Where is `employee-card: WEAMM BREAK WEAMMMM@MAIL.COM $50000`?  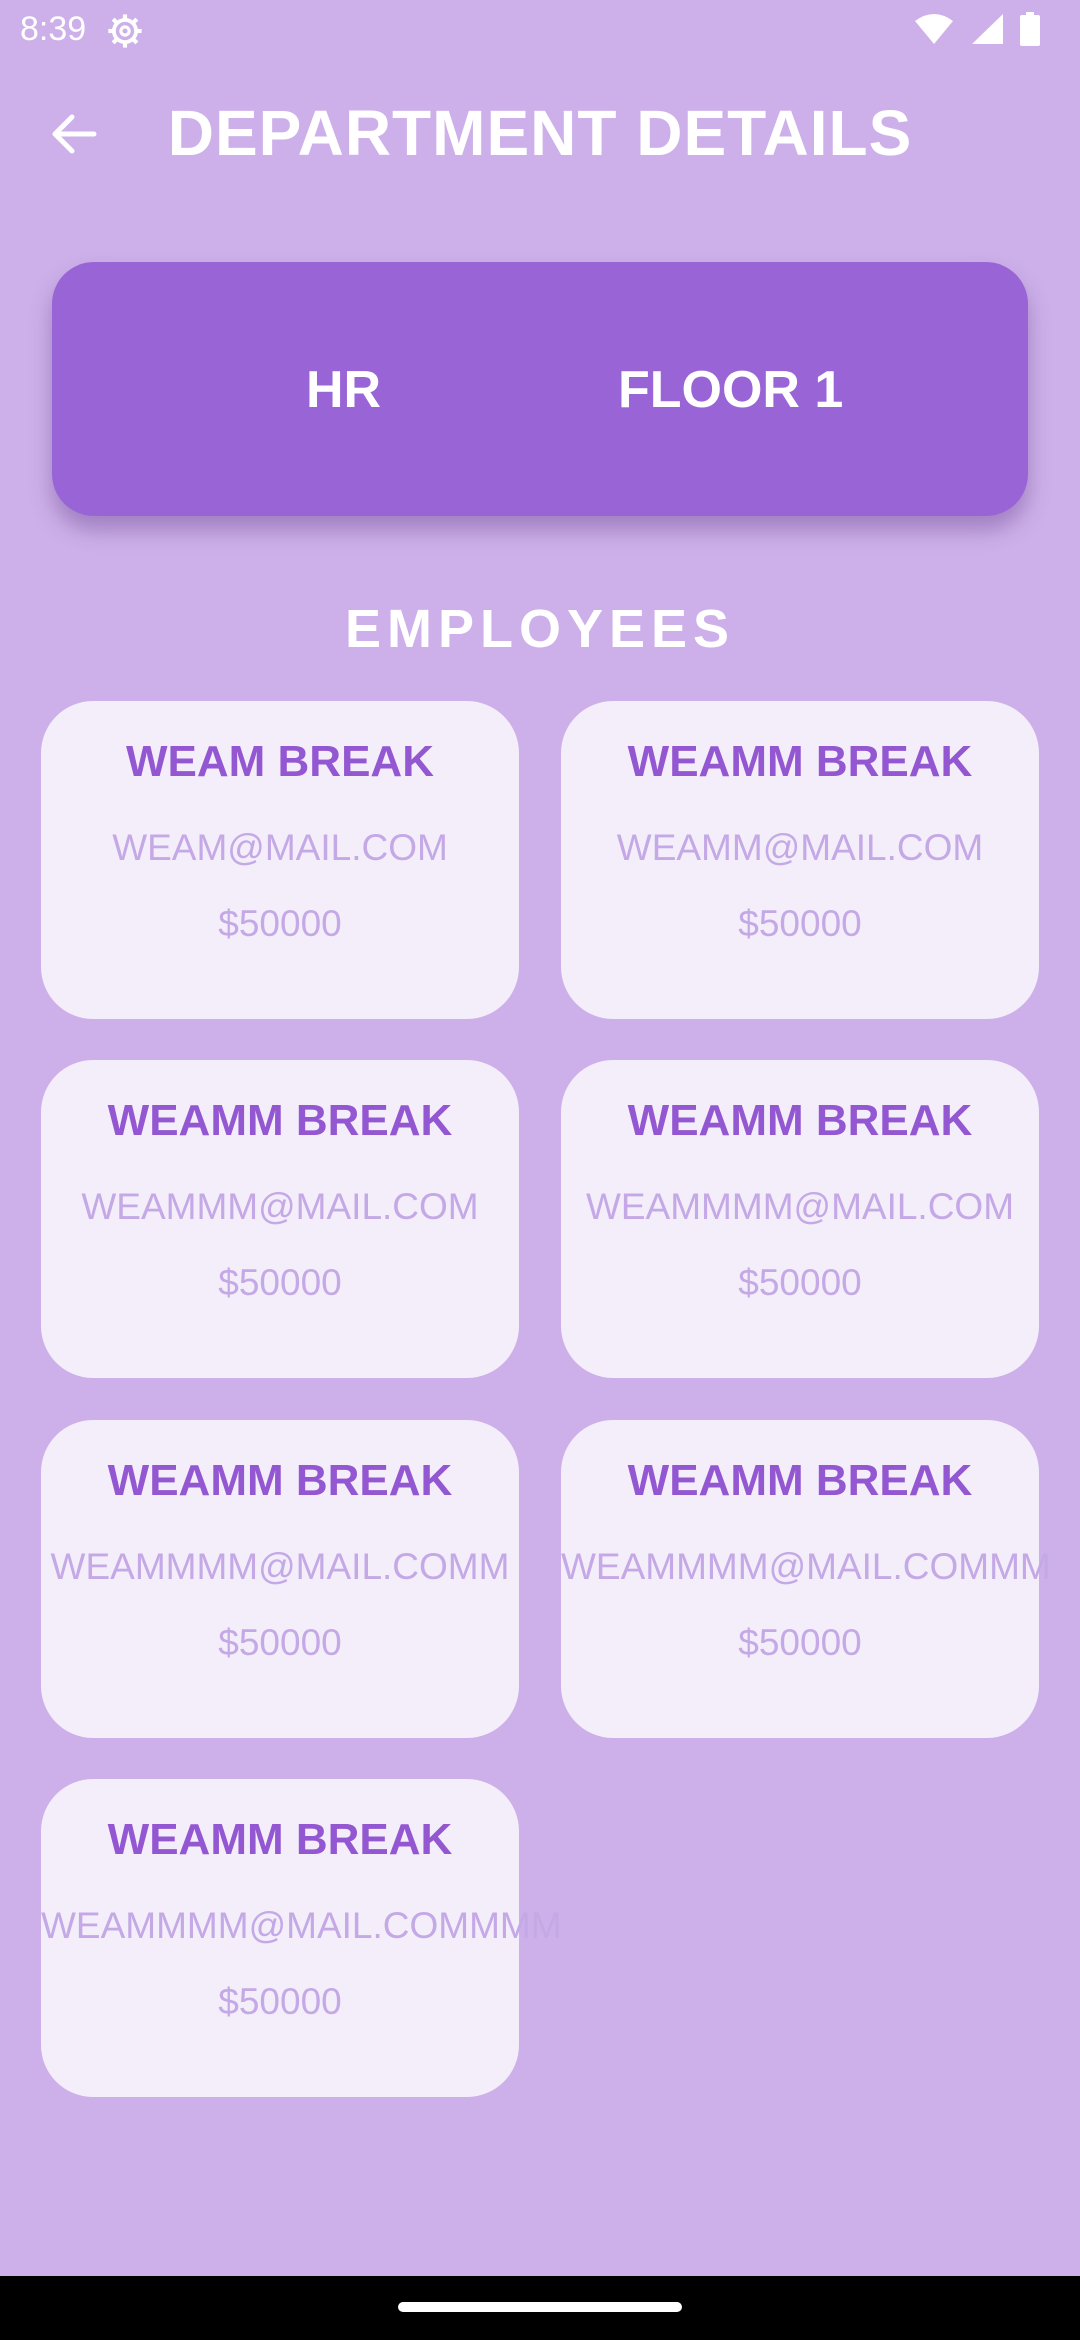 employee-card: WEAMM BREAK WEAMMMM@MAIL.COM $50000 is located at coordinates (800, 1219).